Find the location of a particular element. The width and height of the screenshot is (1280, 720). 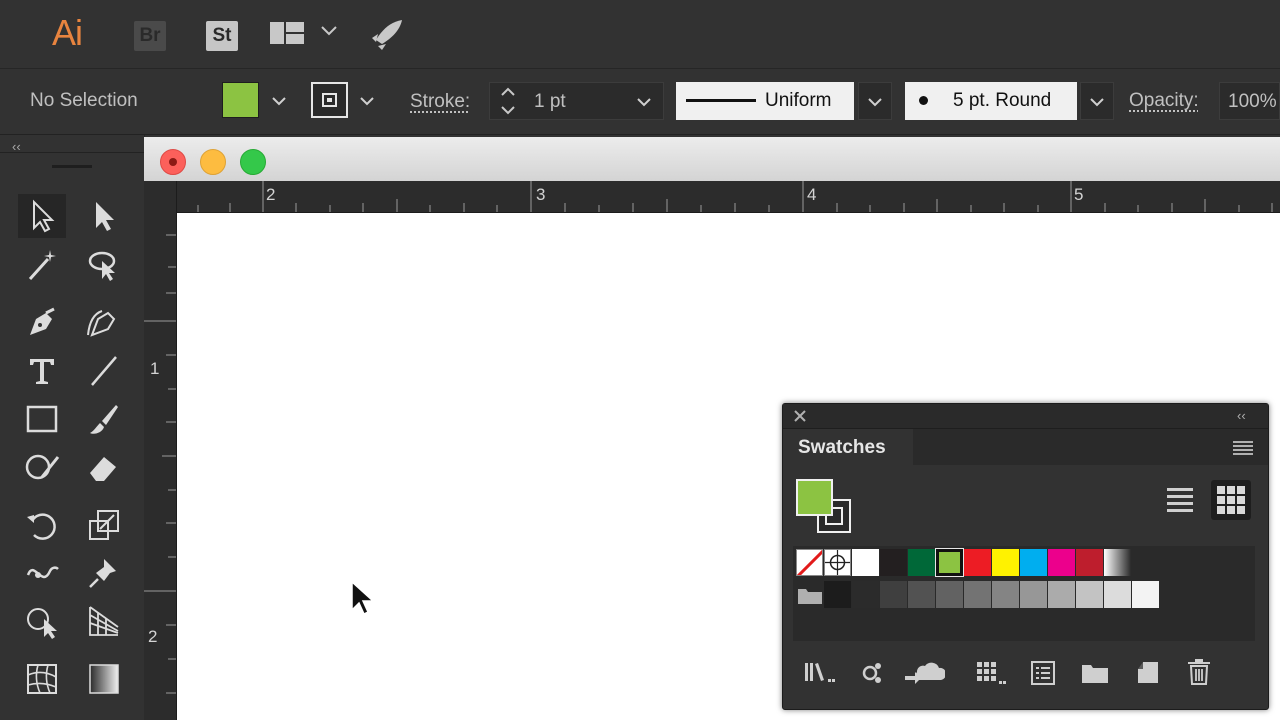

swatch-yellow is located at coordinates (1005, 562).